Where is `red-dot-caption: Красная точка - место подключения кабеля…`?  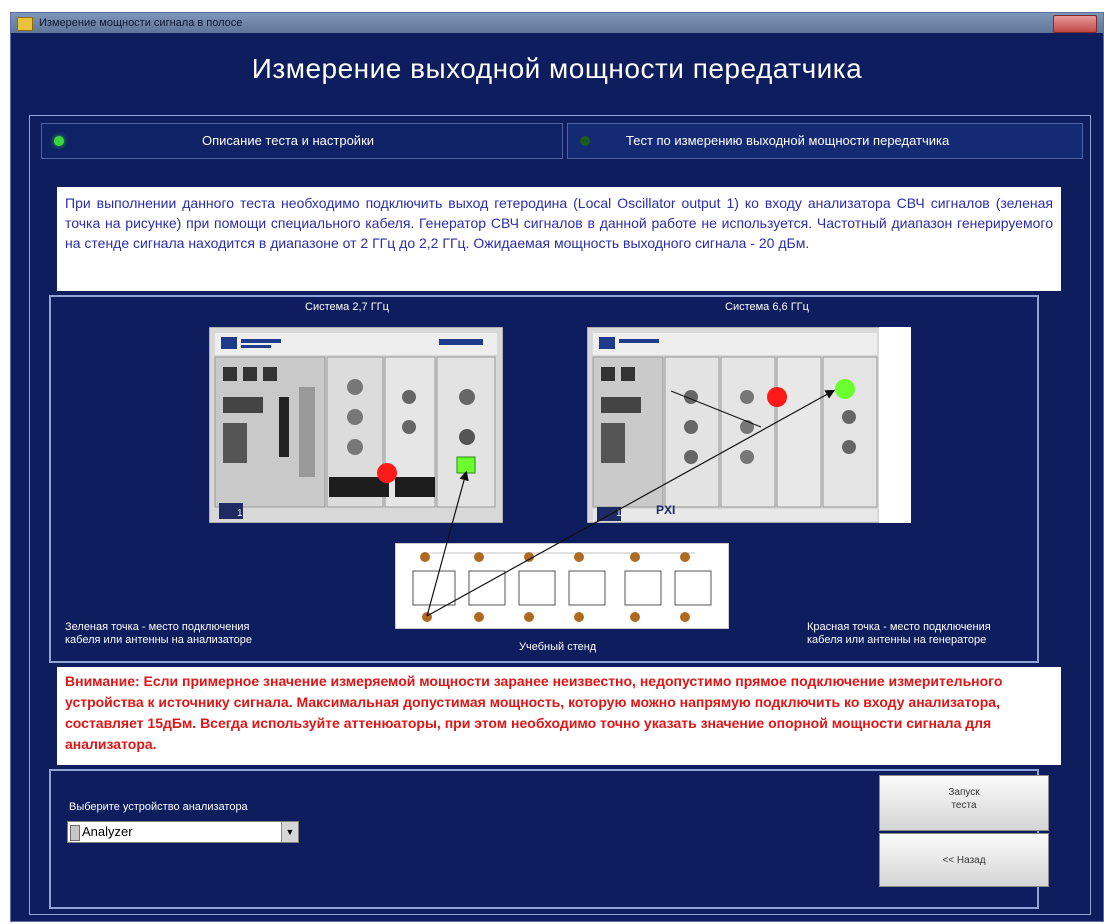
red-dot-caption: Красная точка - место подключения кабеля… is located at coordinates (899, 634).